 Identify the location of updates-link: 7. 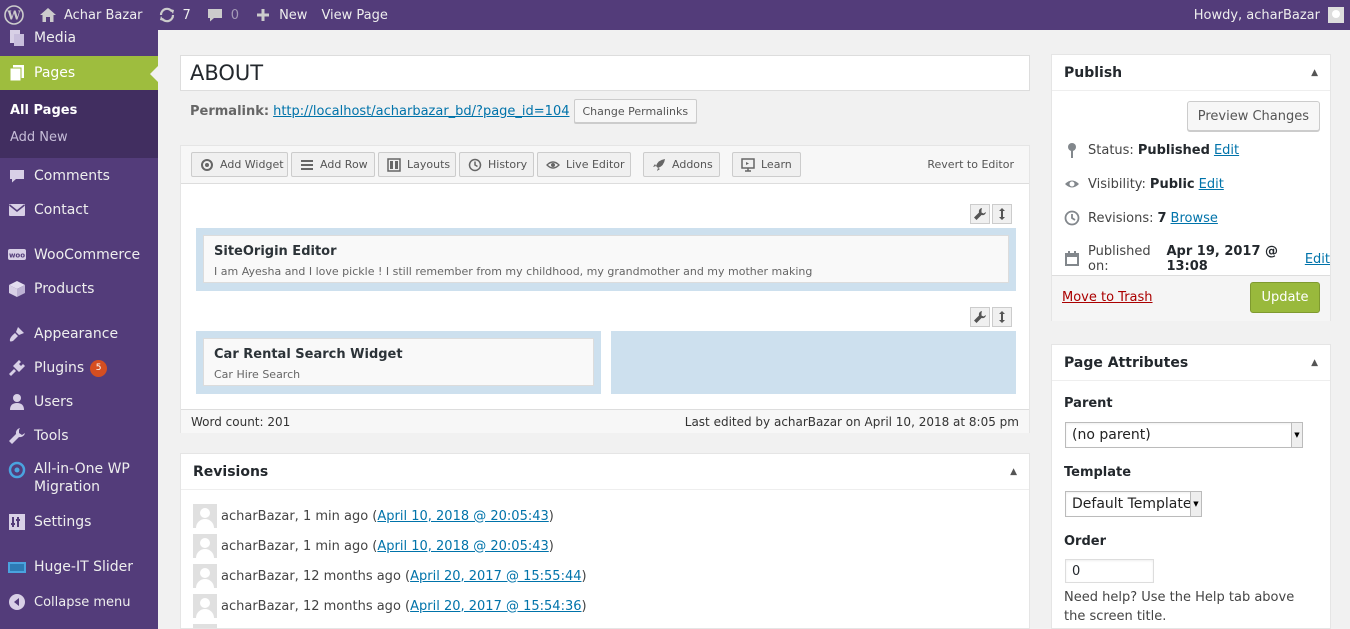
(174, 15).